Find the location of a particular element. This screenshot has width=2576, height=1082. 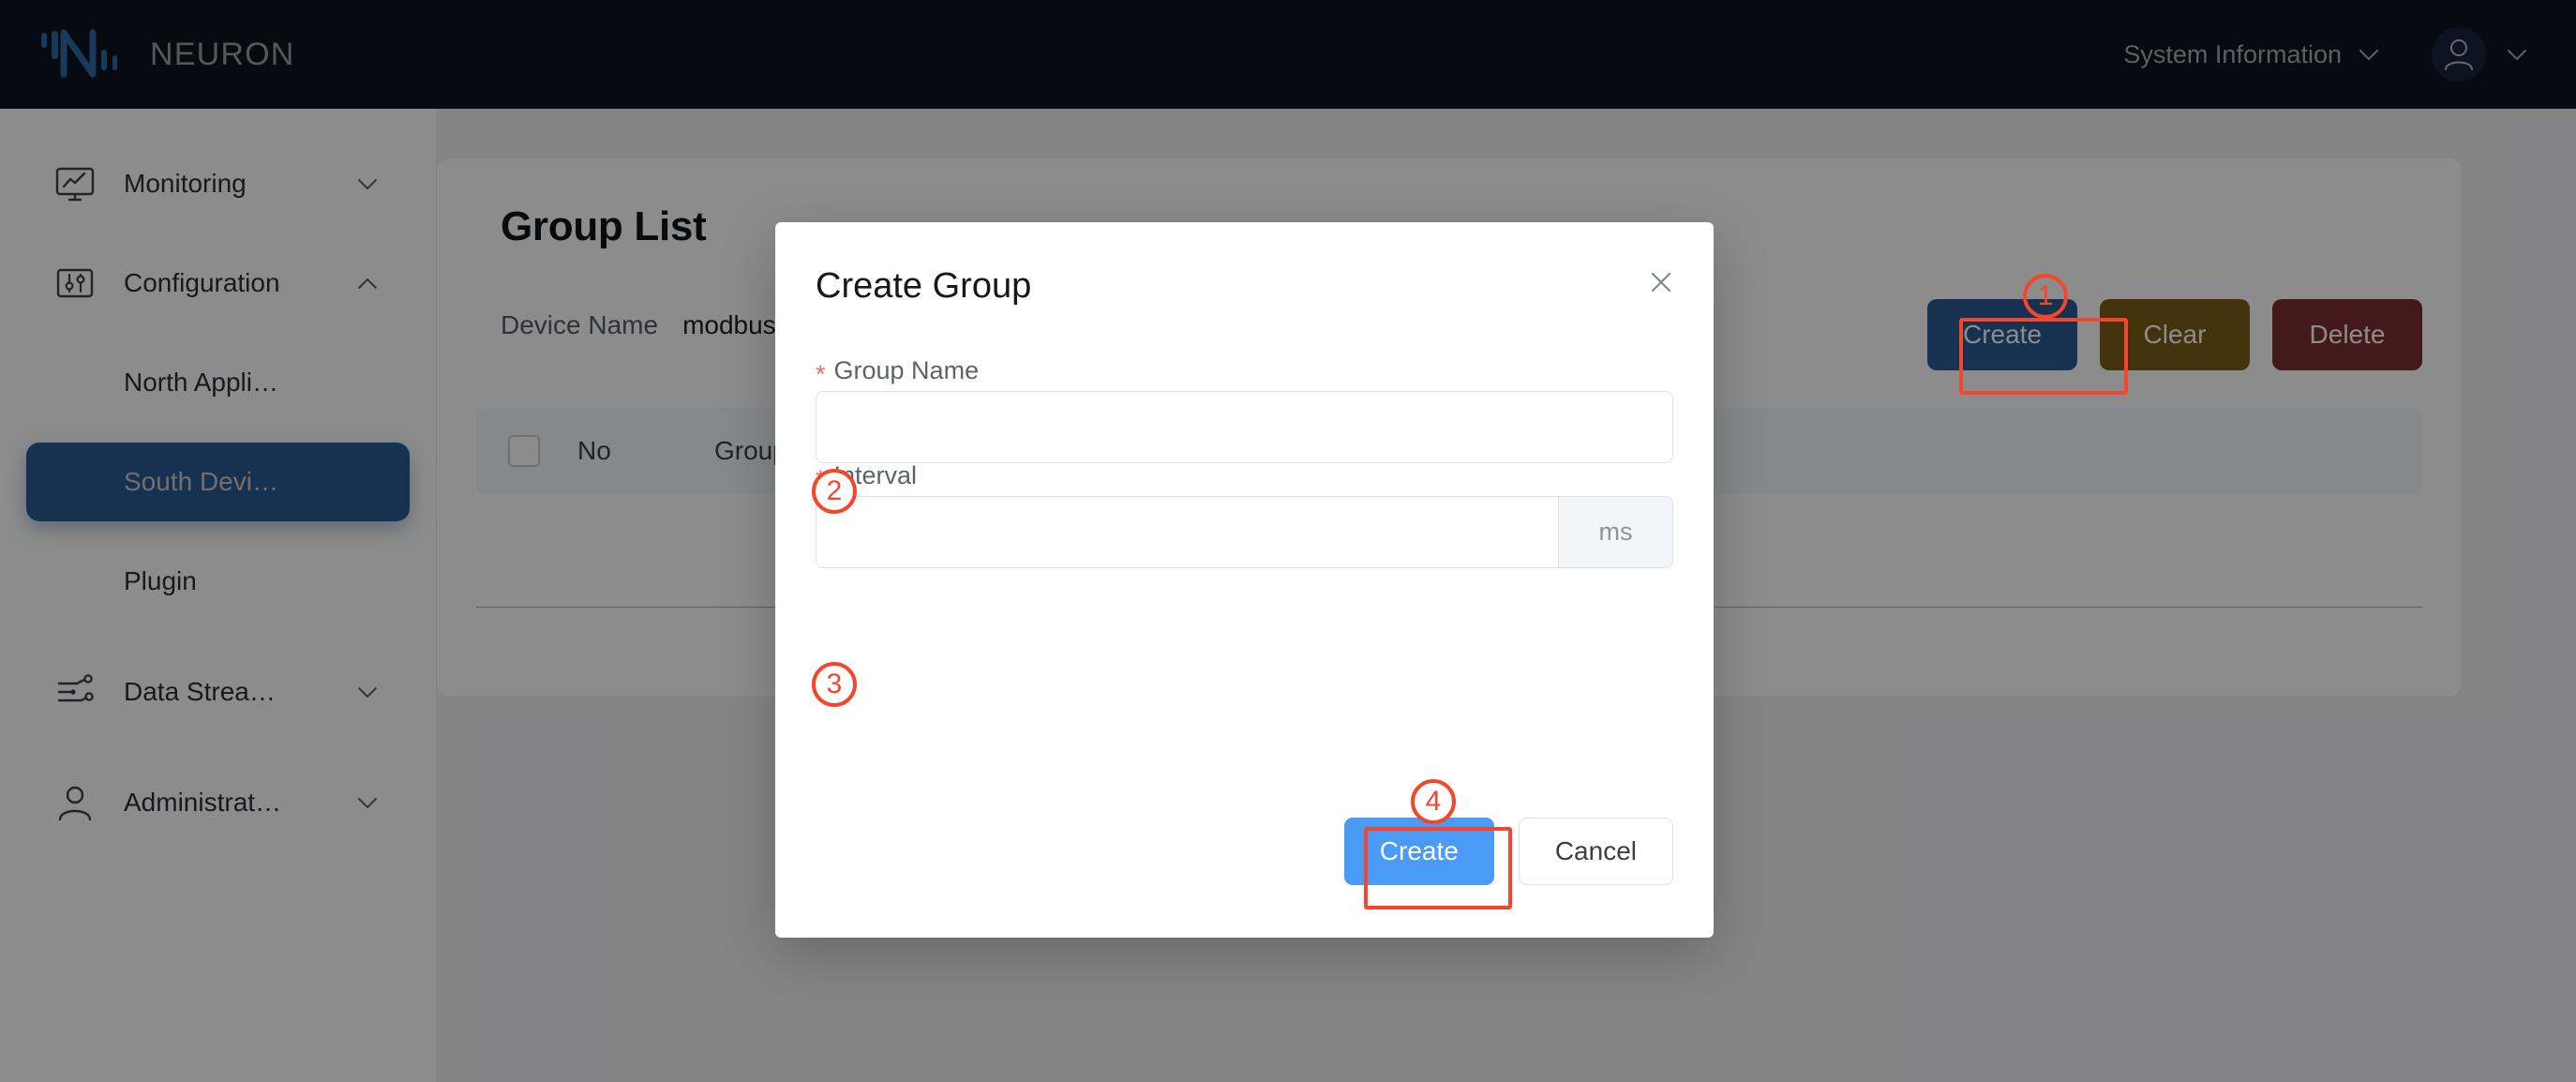

group-name-label: * Group Name is located at coordinates (898, 372).